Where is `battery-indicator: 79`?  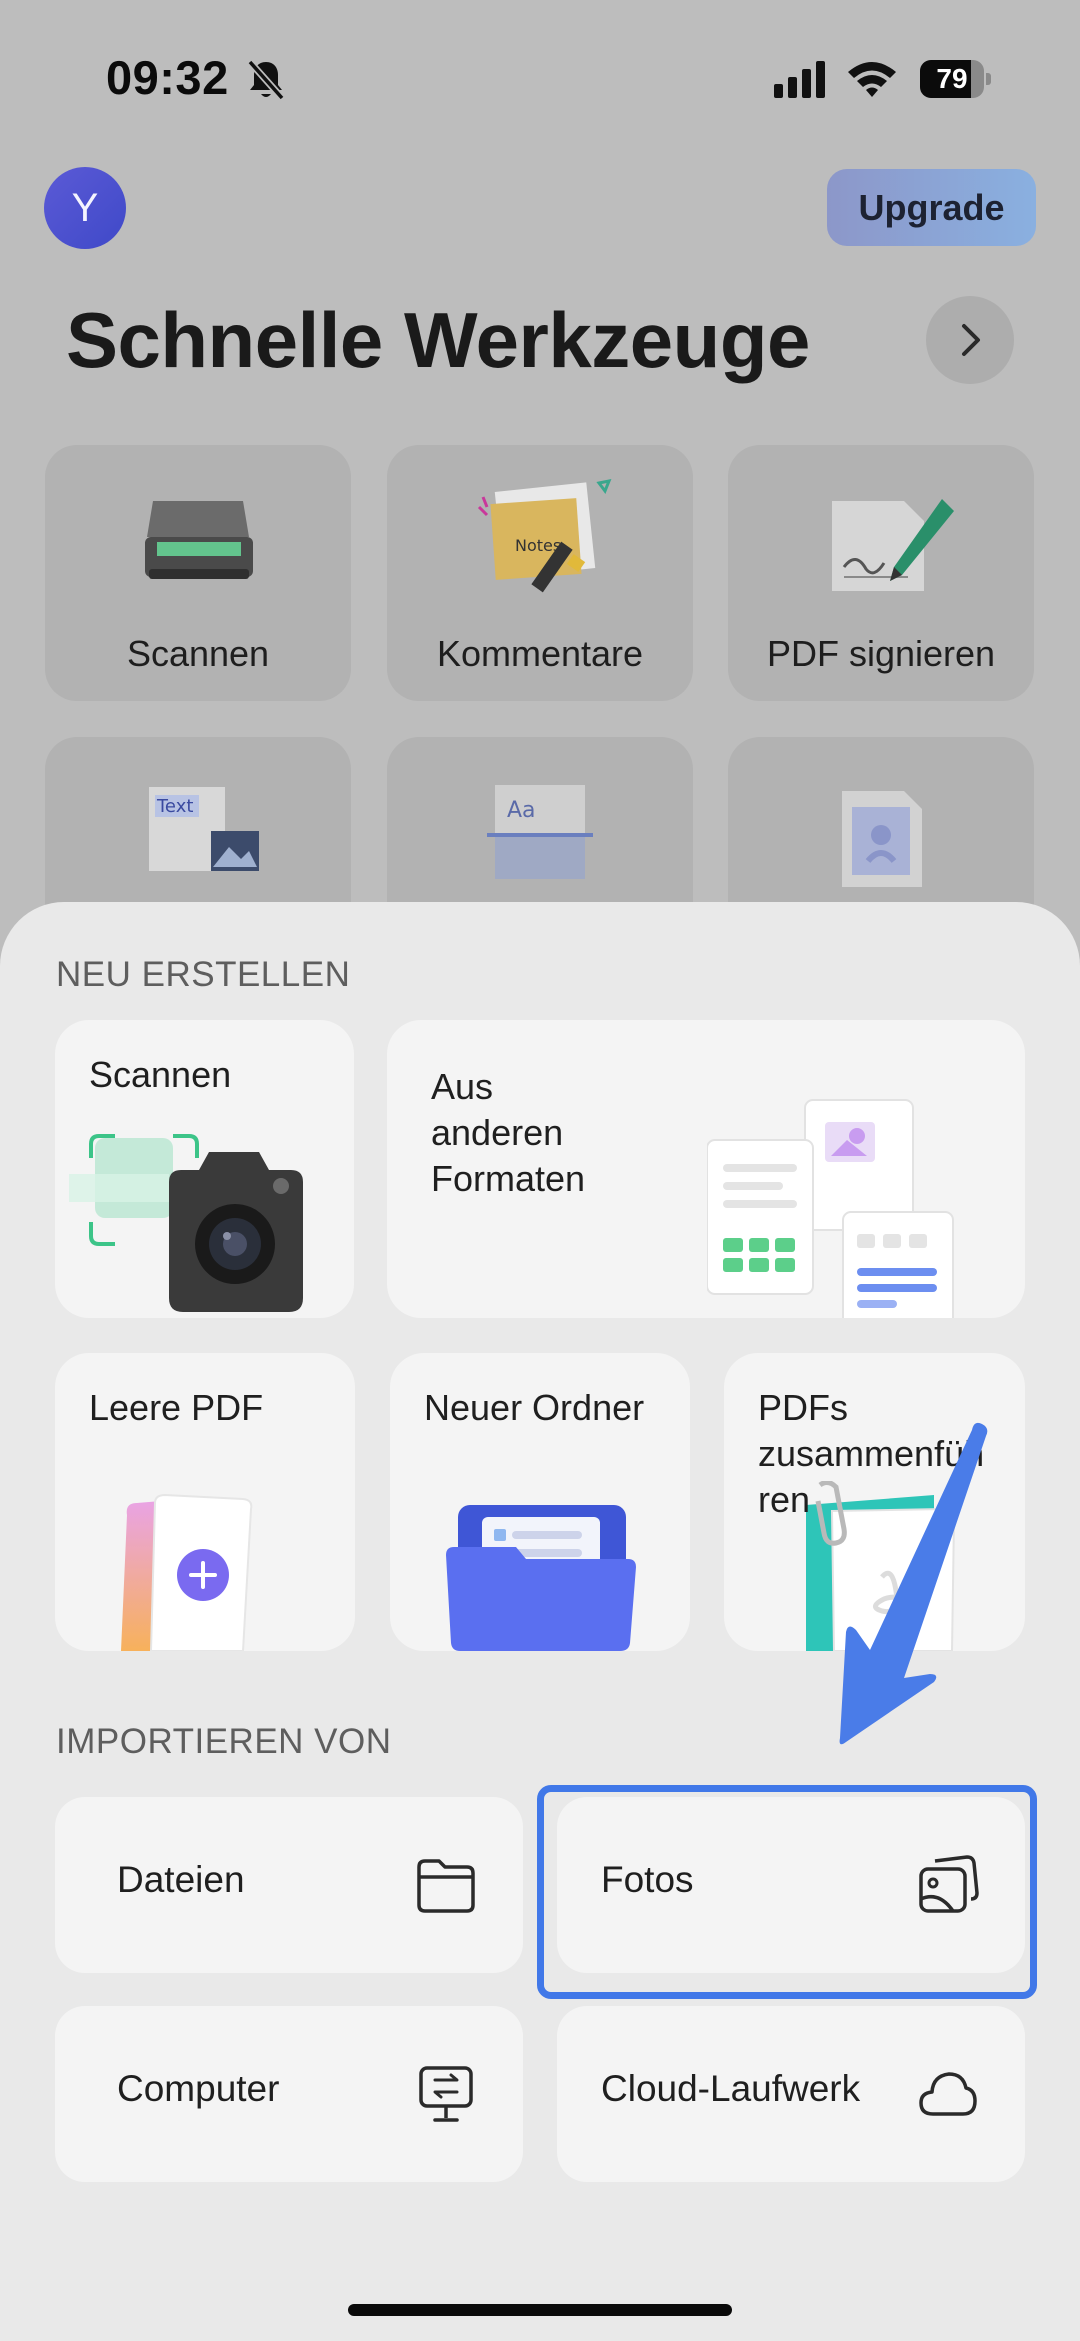
battery-indicator: 79 is located at coordinates (955, 79).